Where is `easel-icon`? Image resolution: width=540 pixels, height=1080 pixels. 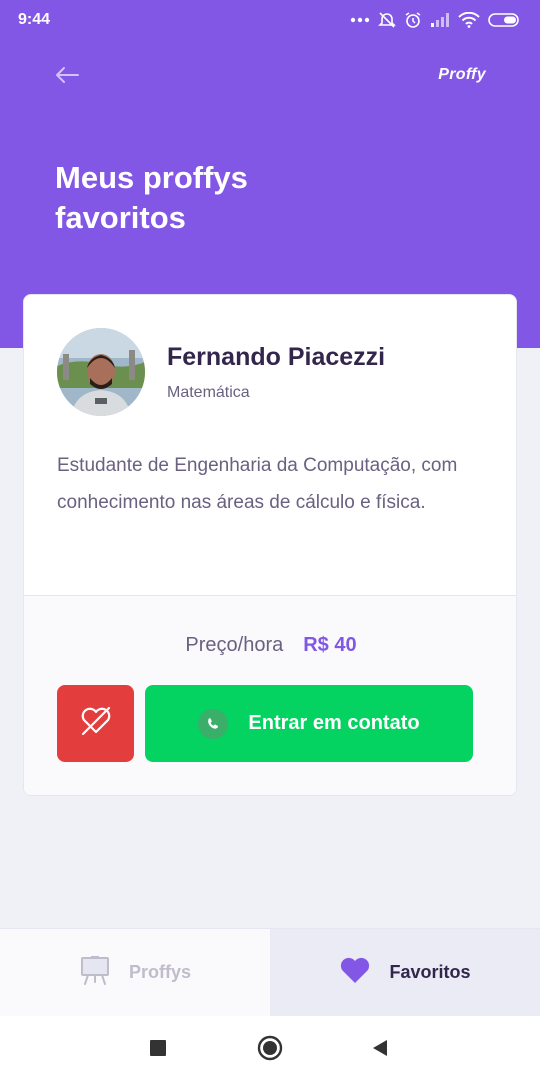 easel-icon is located at coordinates (95, 972).